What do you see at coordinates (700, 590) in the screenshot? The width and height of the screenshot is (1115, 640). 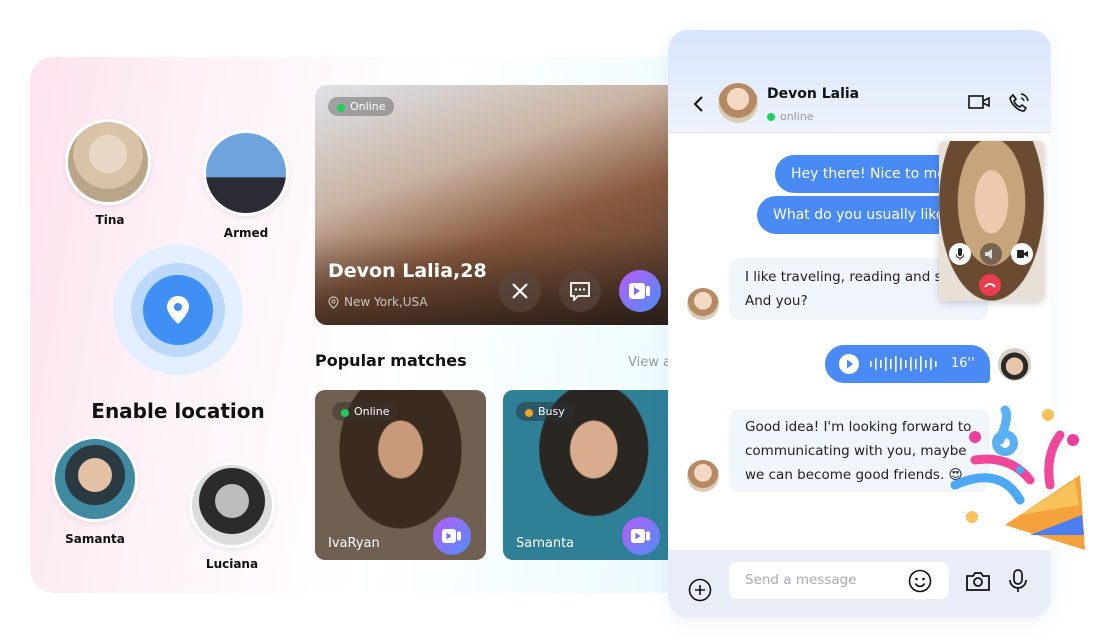 I see `add-icon` at bounding box center [700, 590].